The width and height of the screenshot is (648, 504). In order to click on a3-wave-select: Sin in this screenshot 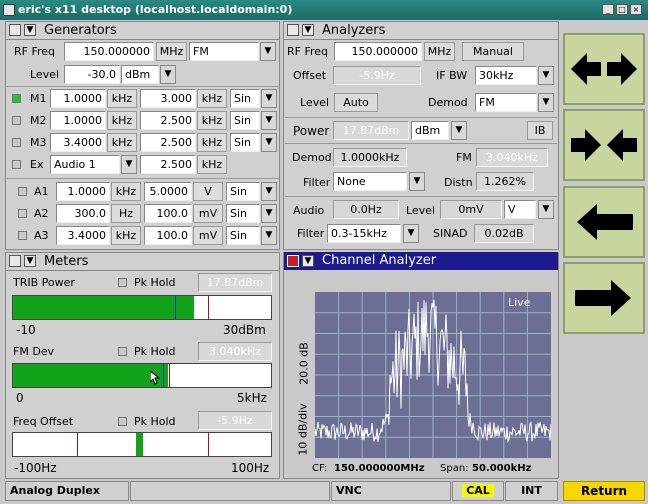, I will do `click(243, 235)`.